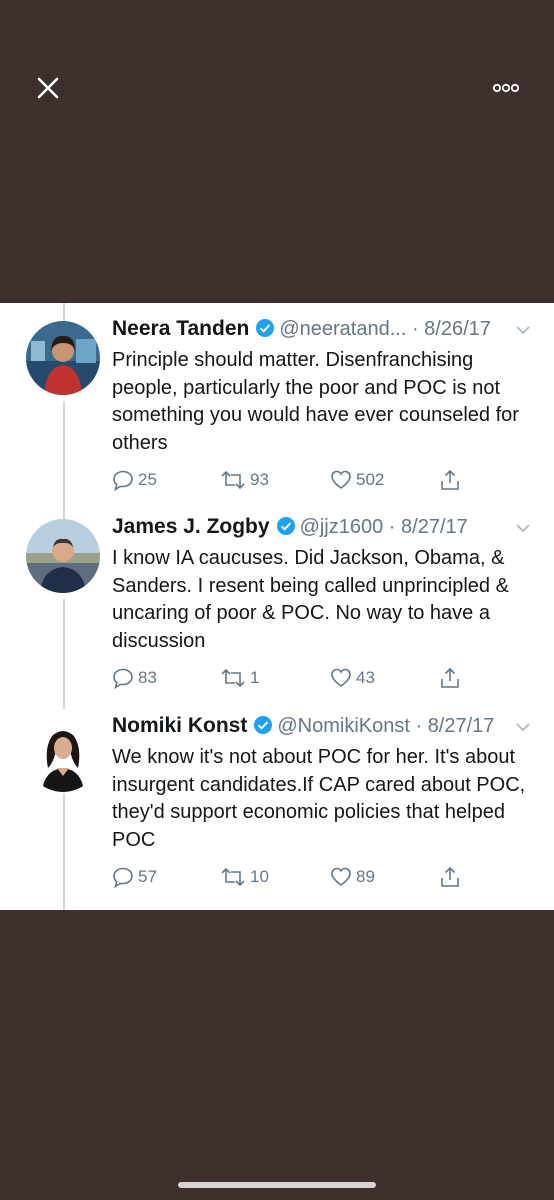 This screenshot has height=1200, width=554. I want to click on reply-button: 83, so click(134, 678).